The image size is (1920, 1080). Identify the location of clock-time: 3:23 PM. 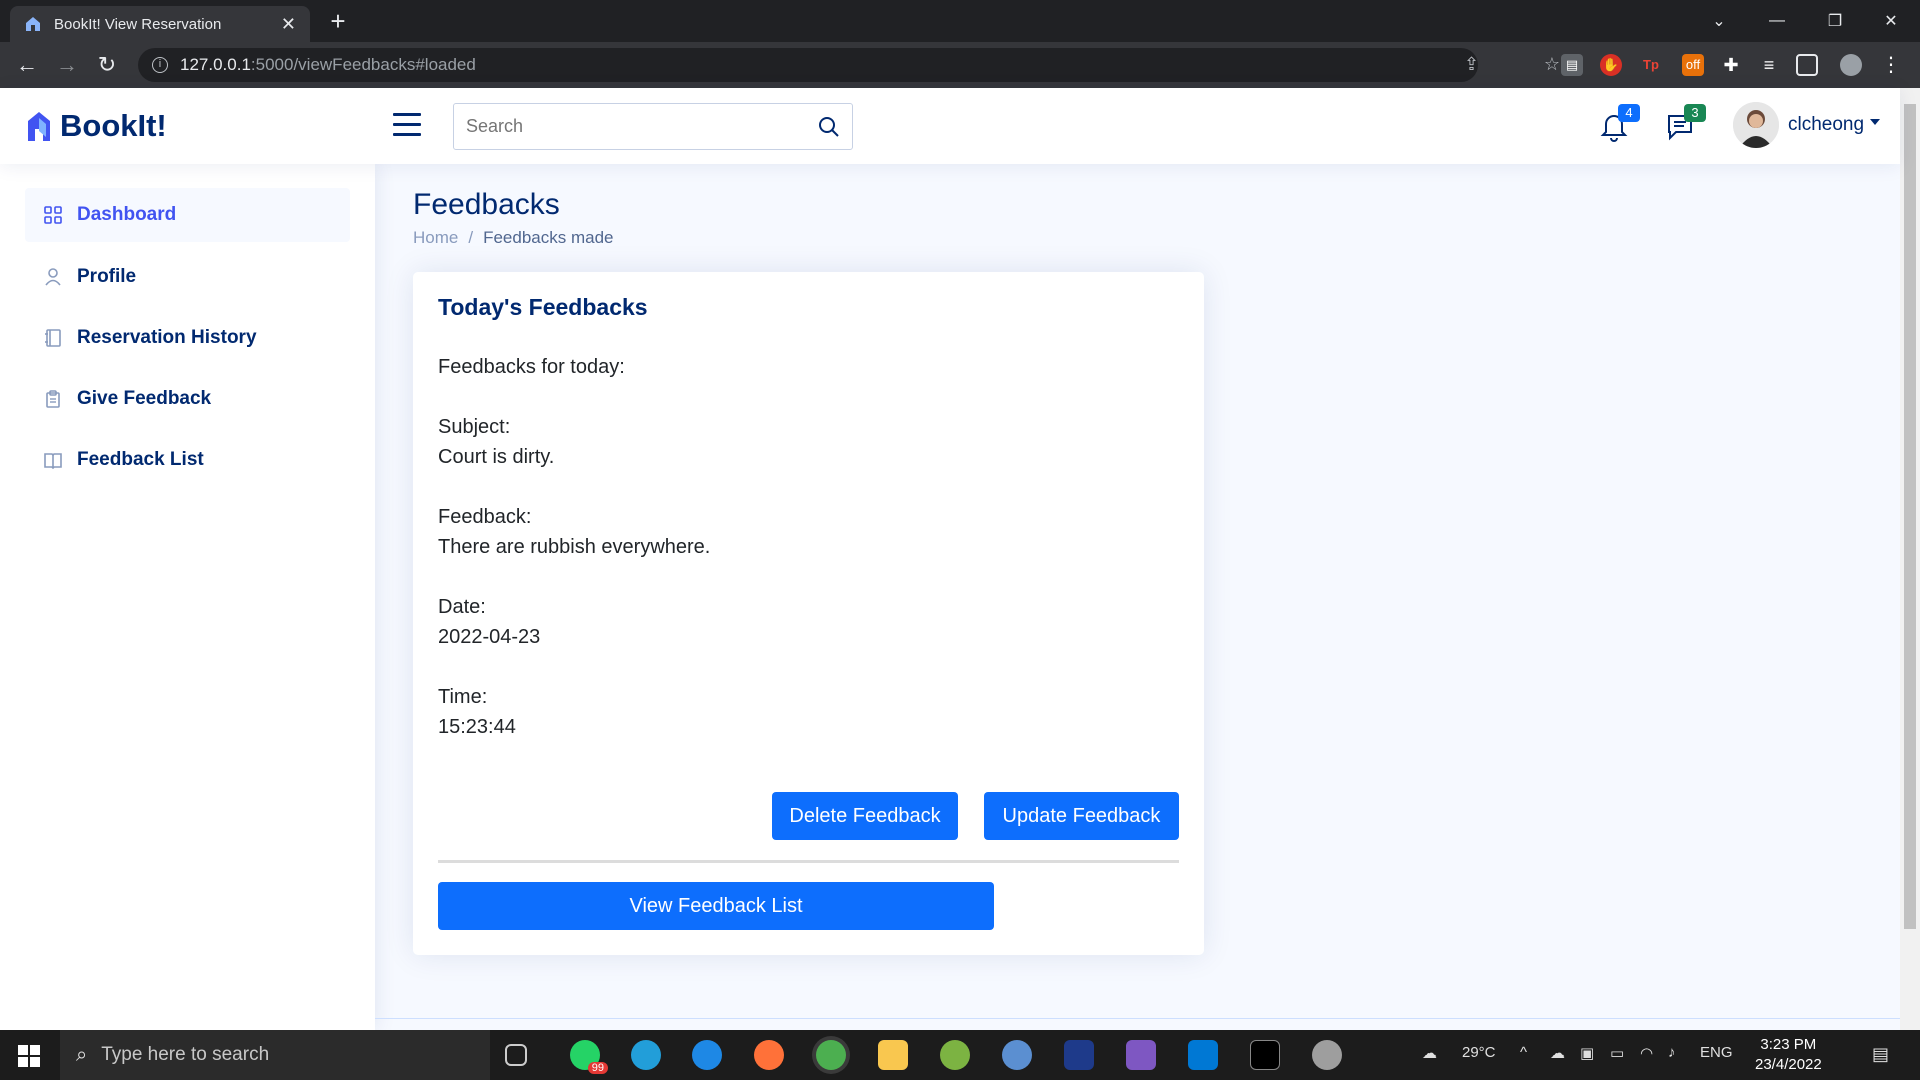
(1788, 1044).